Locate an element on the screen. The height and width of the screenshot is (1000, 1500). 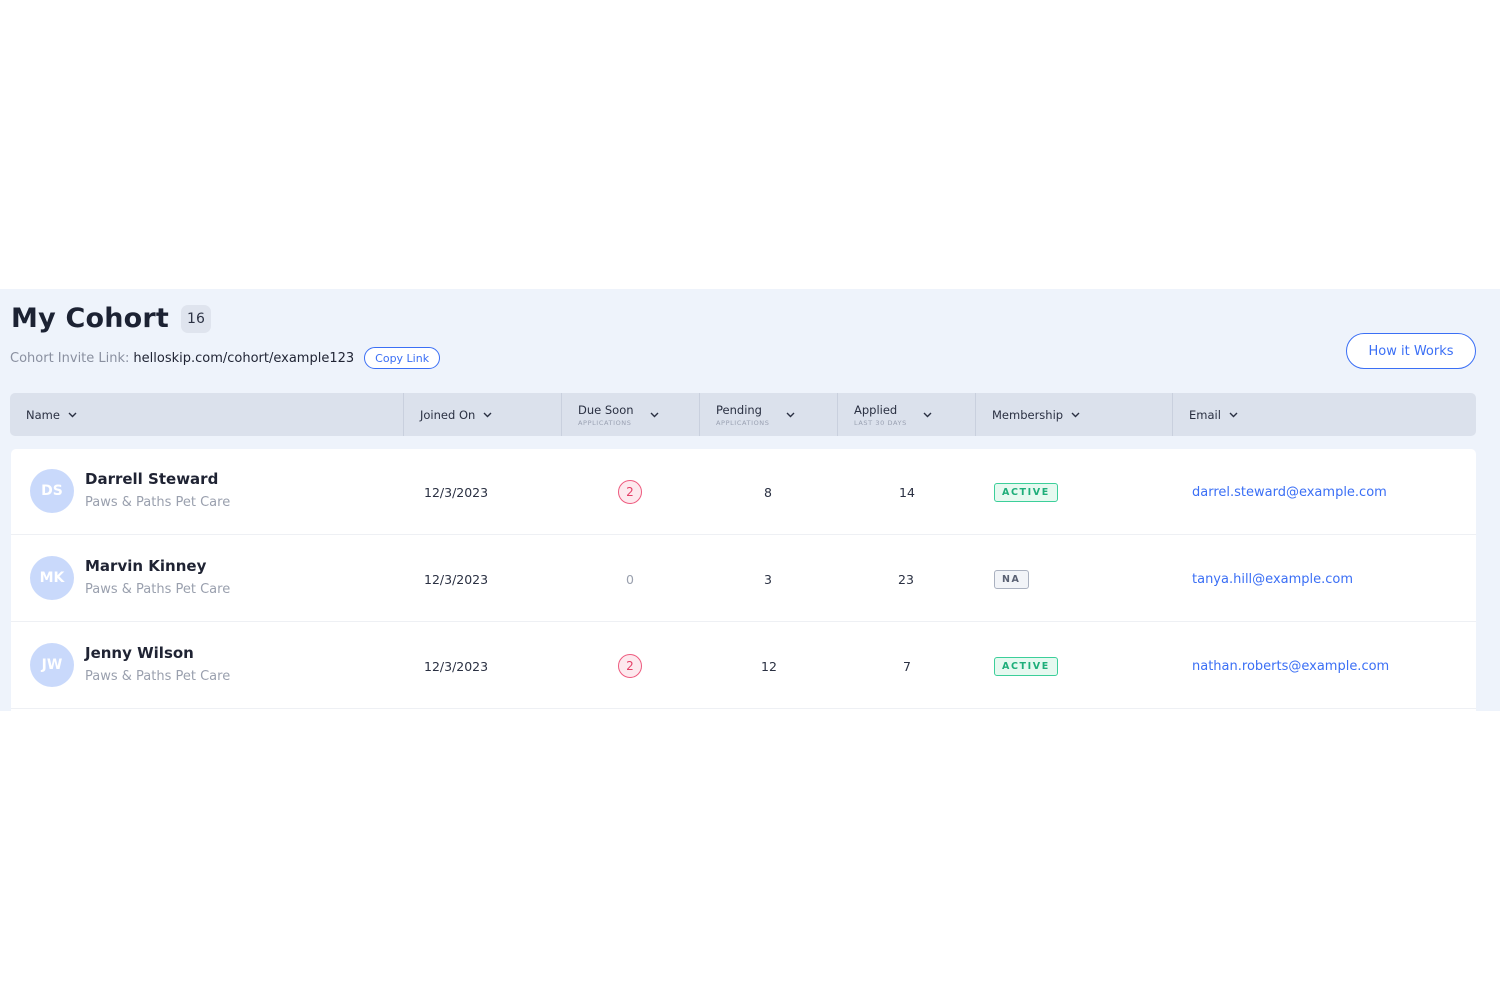
member-name: Jenny Wilson is located at coordinates (157, 653).